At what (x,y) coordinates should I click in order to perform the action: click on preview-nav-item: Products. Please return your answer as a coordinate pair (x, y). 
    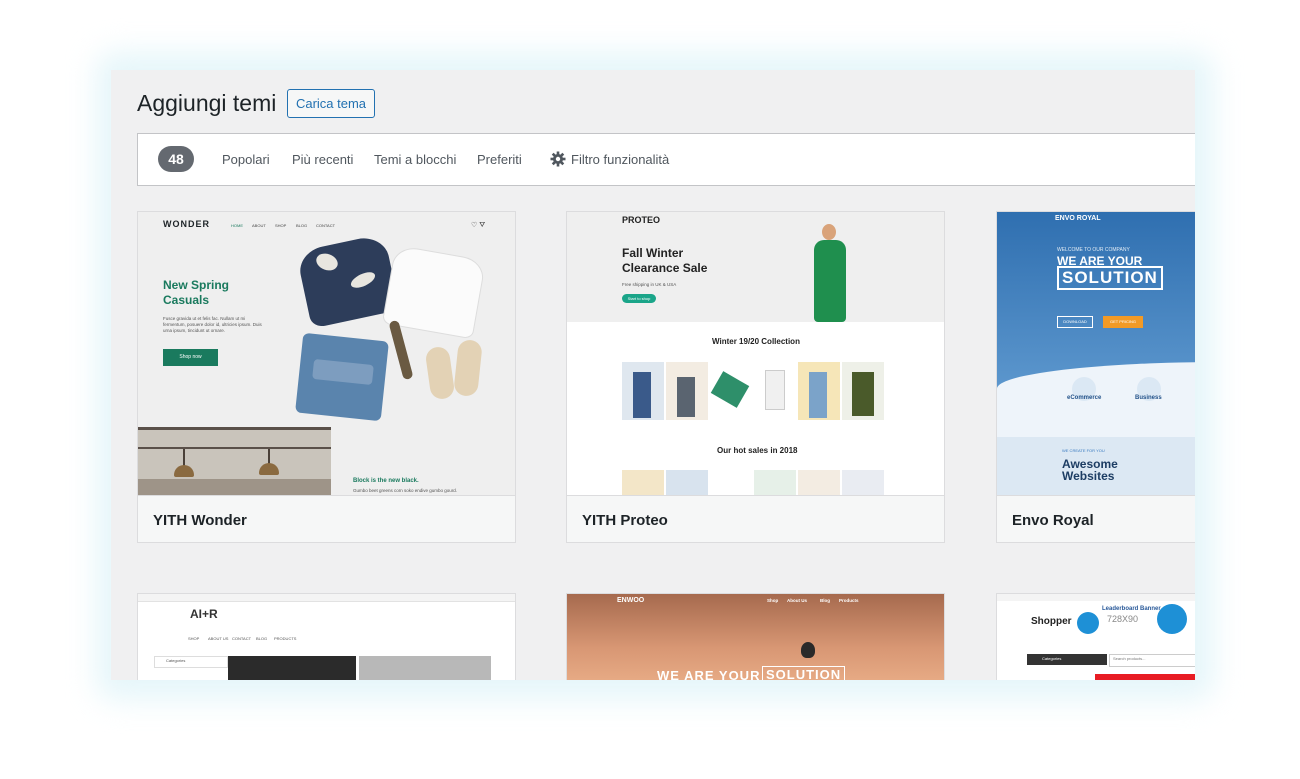
    Looking at the image, I should click on (849, 600).